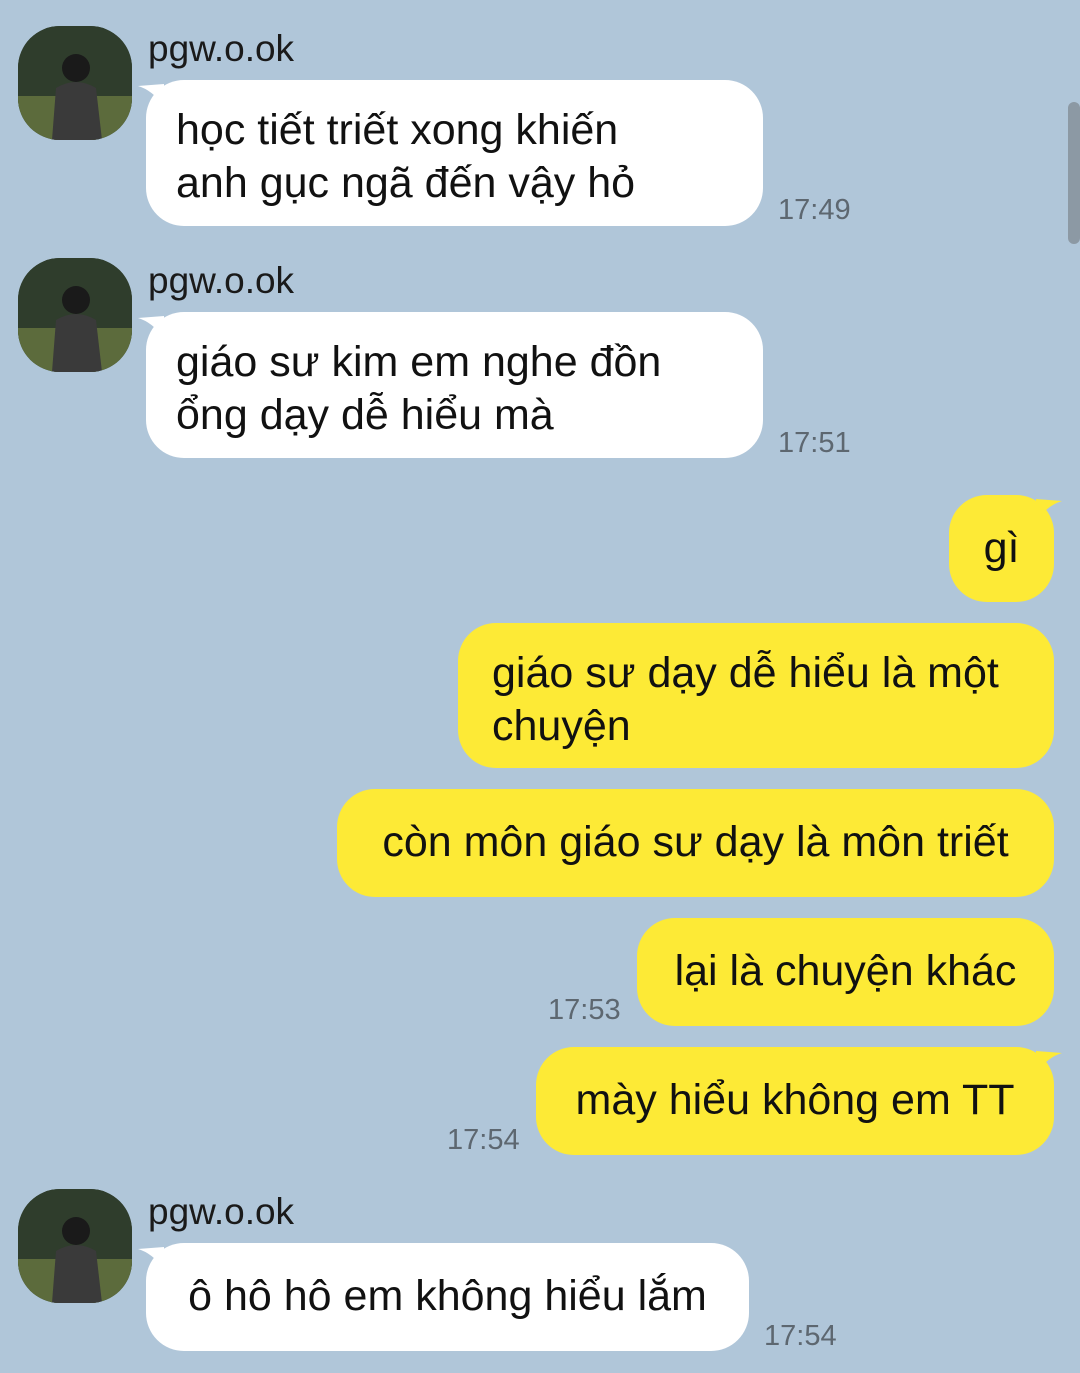  What do you see at coordinates (814, 443) in the screenshot?
I see `message-time: 17:51` at bounding box center [814, 443].